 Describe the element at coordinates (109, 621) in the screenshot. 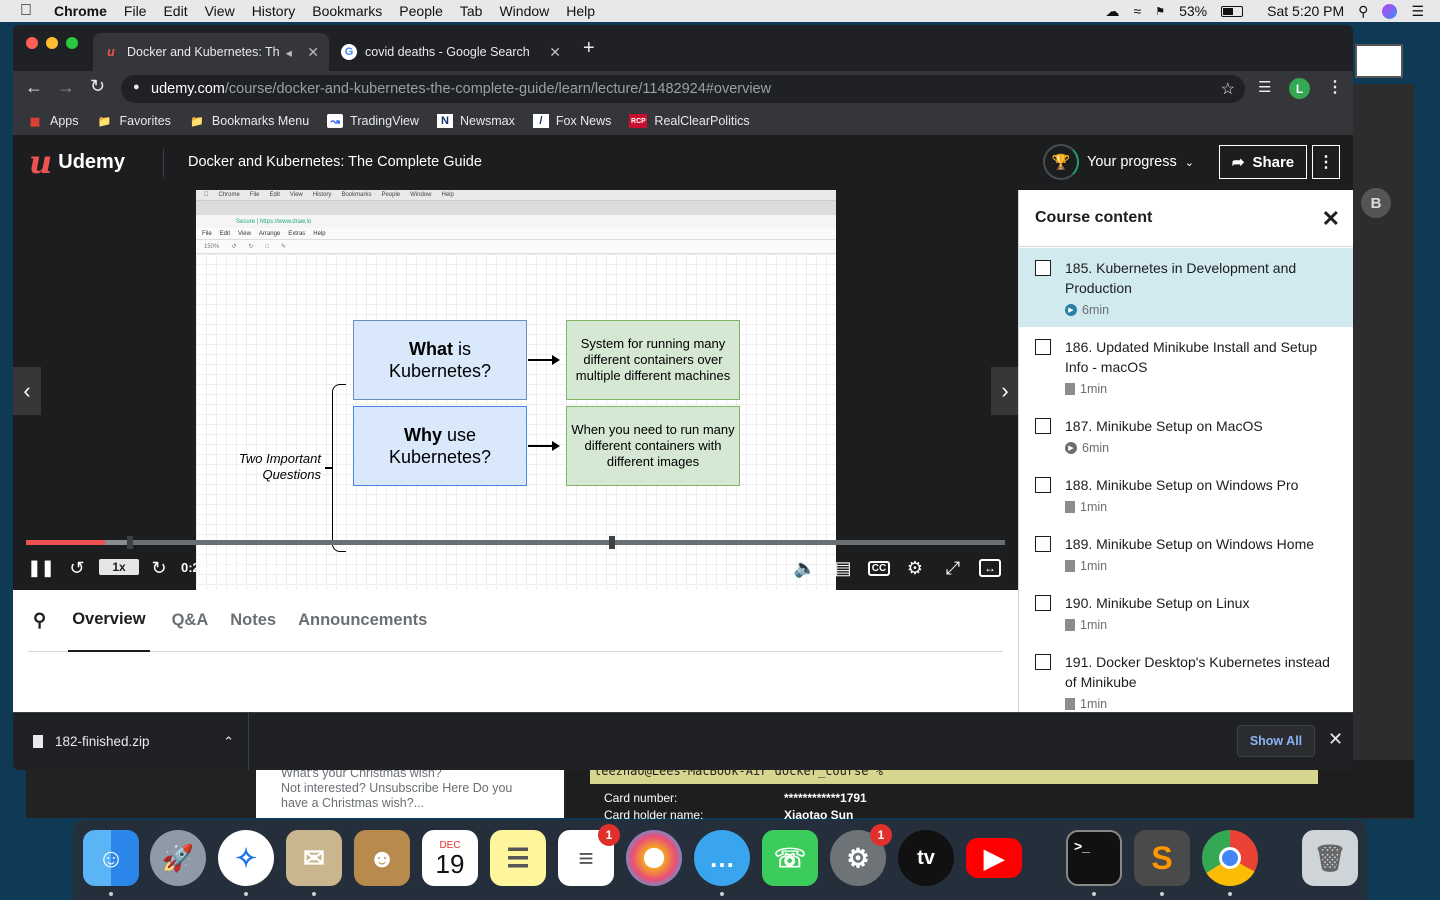

I see `tab-overview: Overview` at that location.